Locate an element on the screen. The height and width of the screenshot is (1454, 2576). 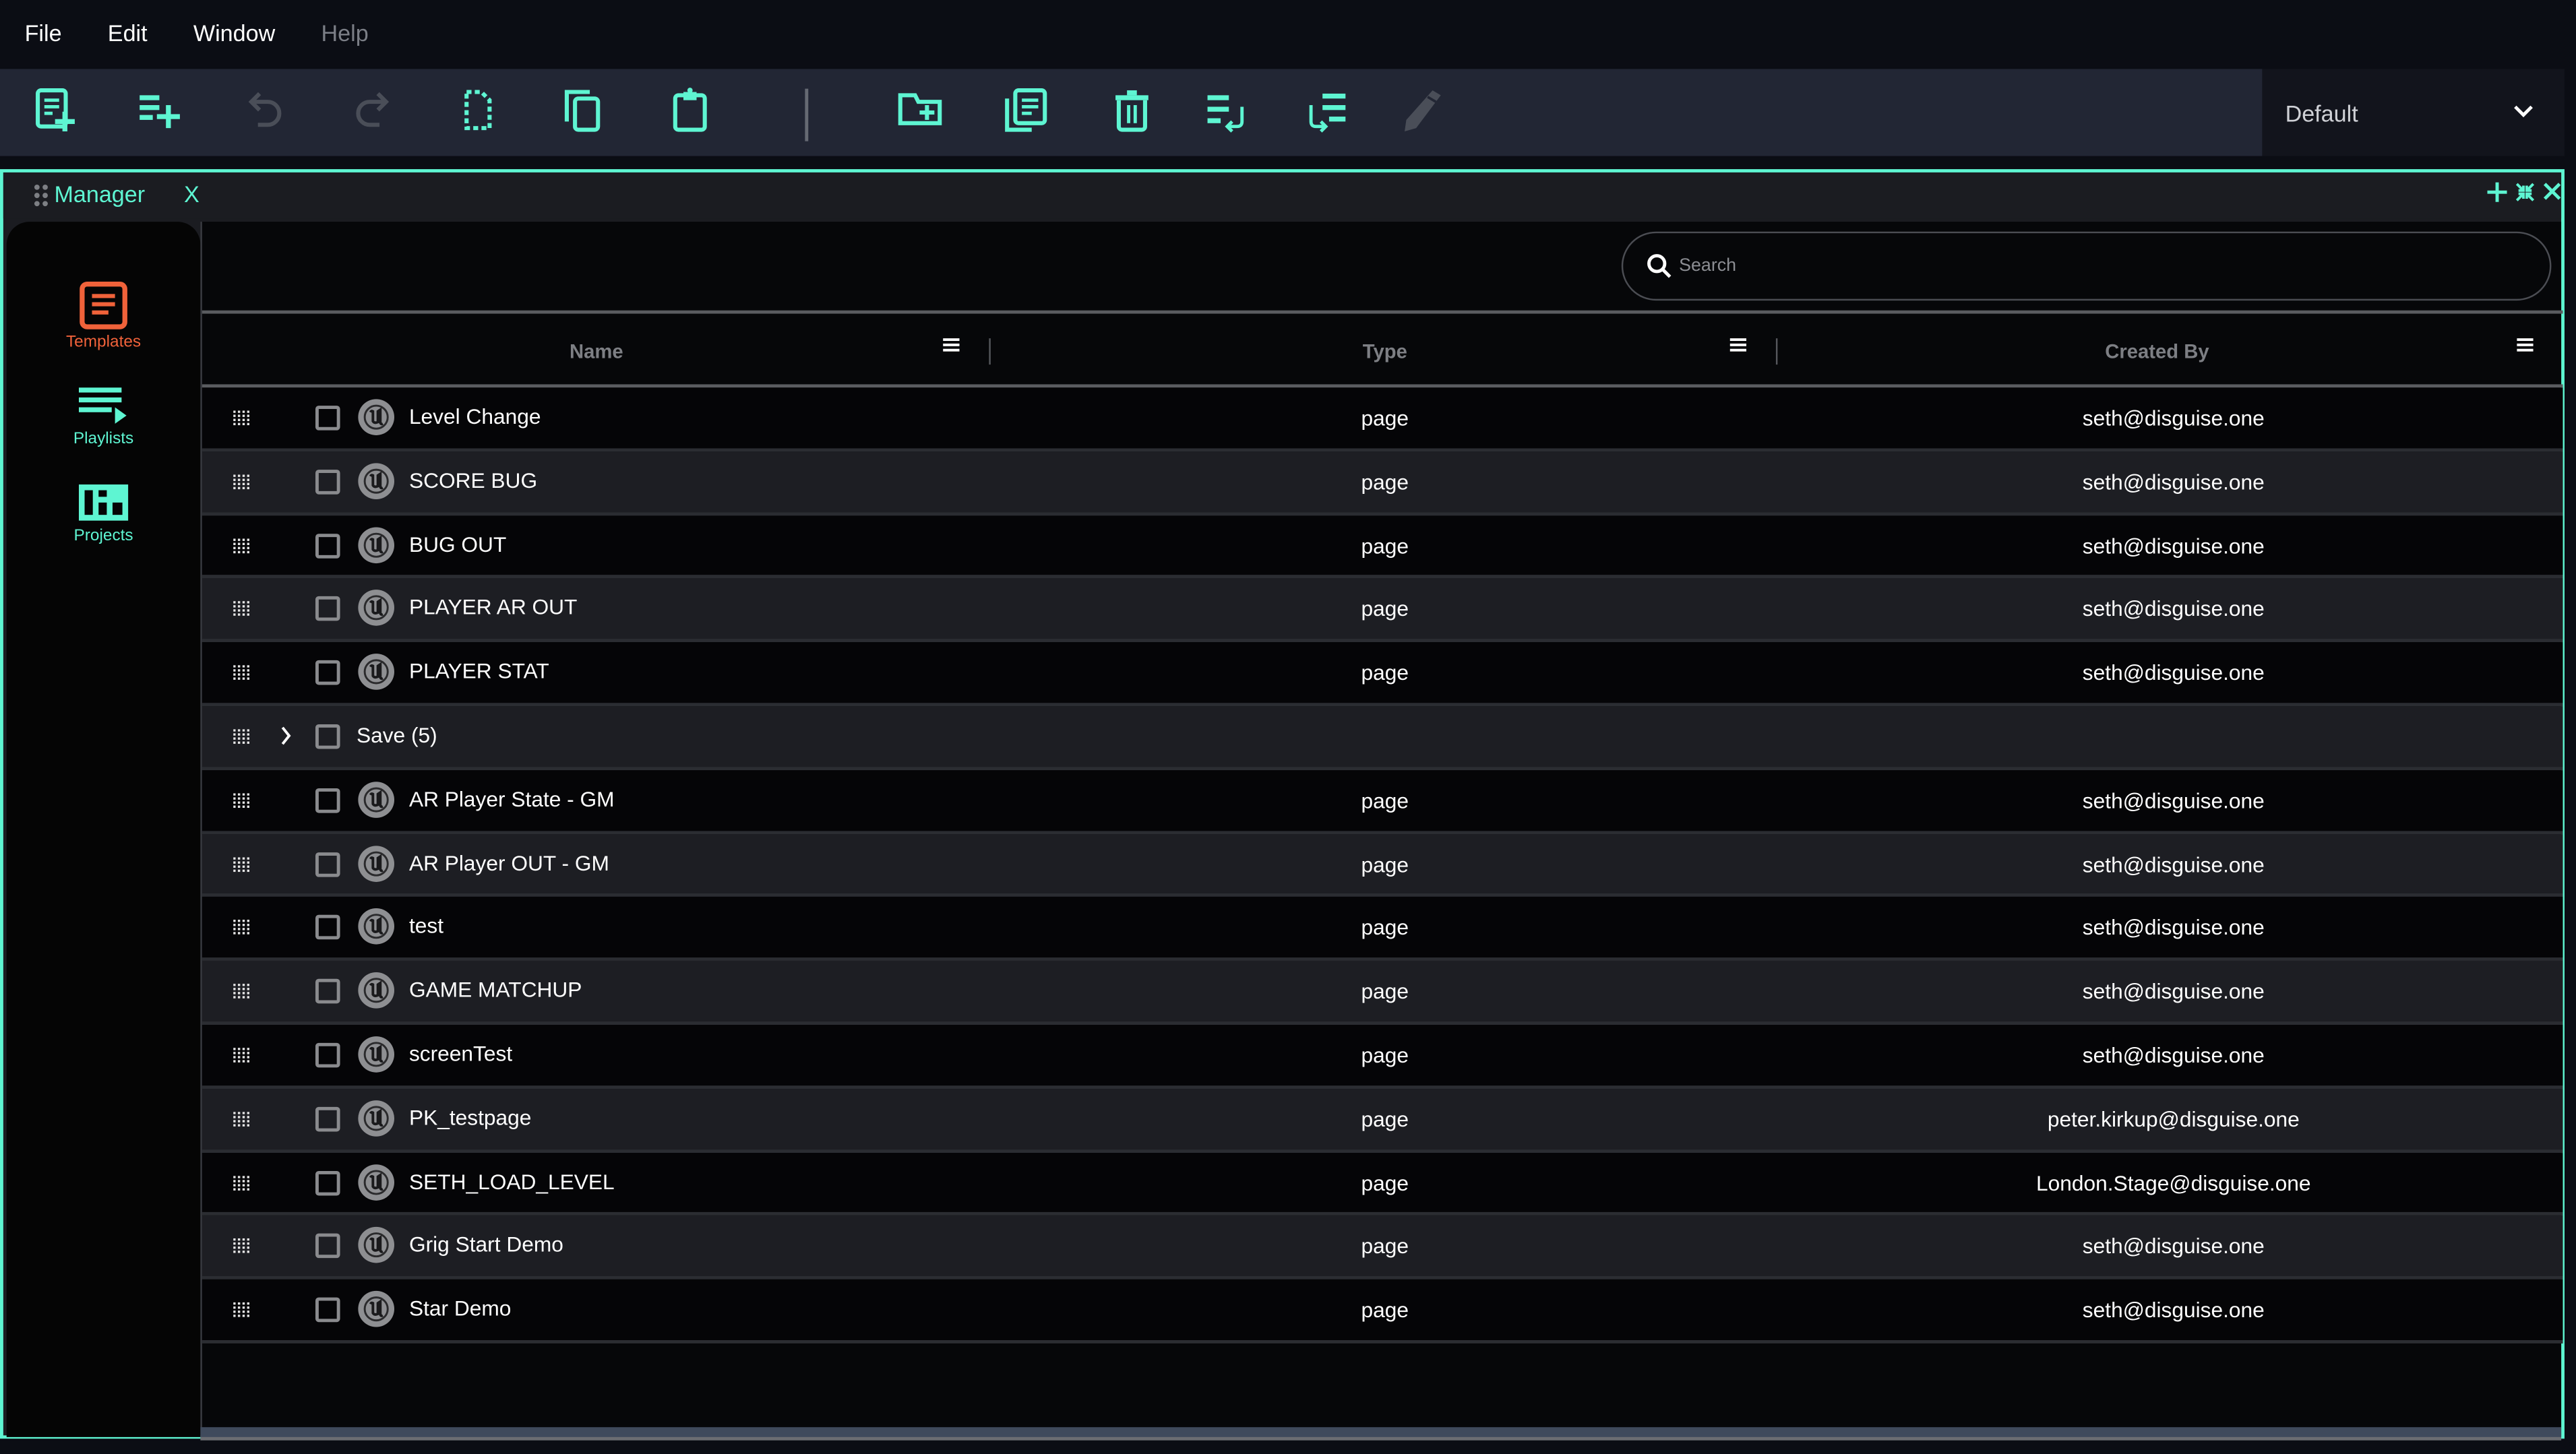
add-to-list-button is located at coordinates (159, 110).